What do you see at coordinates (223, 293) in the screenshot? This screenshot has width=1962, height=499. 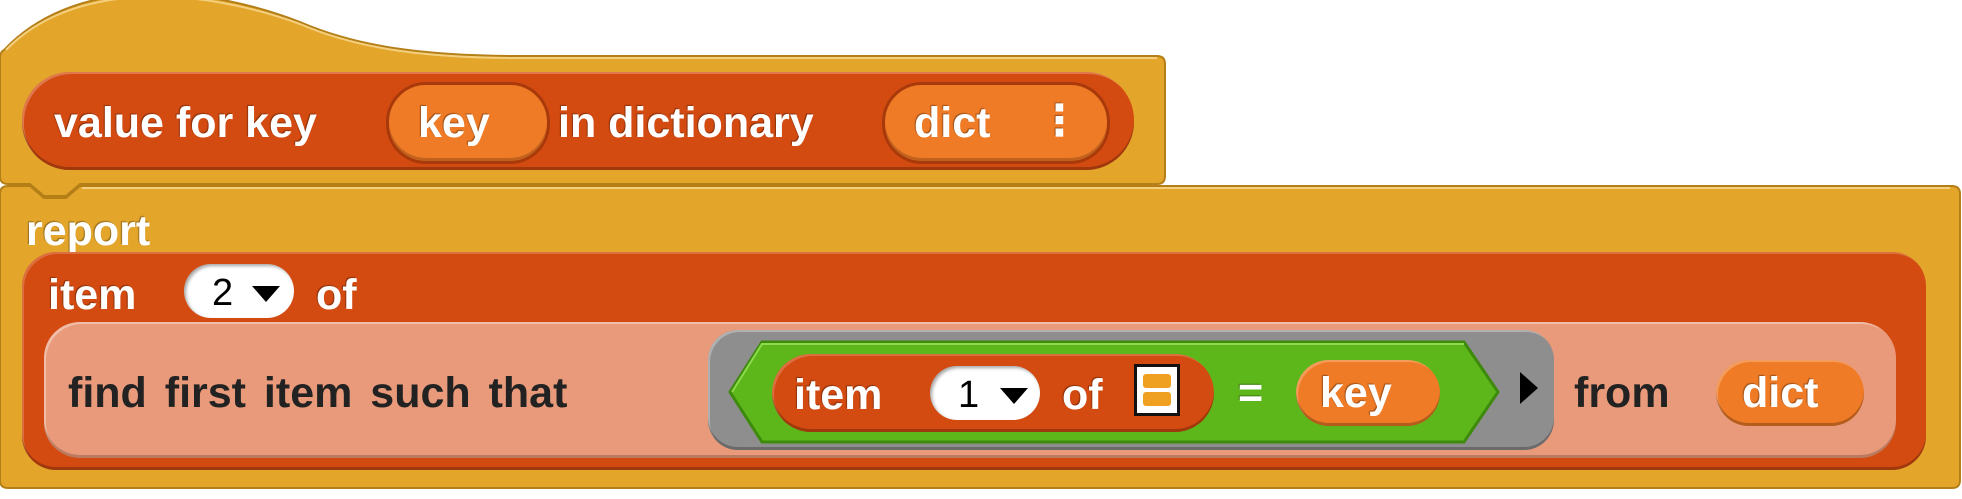 I see `index-value: 2` at bounding box center [223, 293].